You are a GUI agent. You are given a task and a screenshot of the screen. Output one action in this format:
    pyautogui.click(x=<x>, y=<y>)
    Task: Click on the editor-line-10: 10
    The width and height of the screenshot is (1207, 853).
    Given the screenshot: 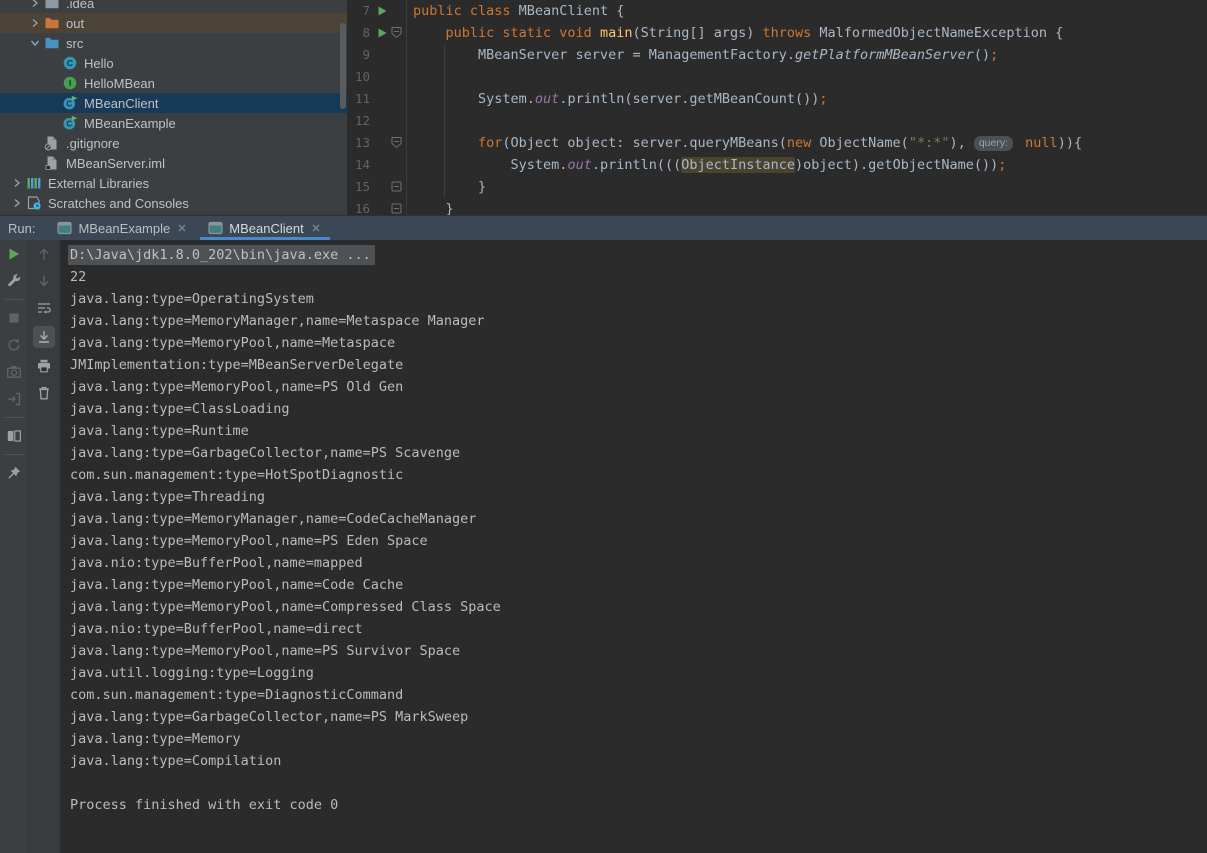 What is the action you would take?
    pyautogui.click(x=777, y=77)
    